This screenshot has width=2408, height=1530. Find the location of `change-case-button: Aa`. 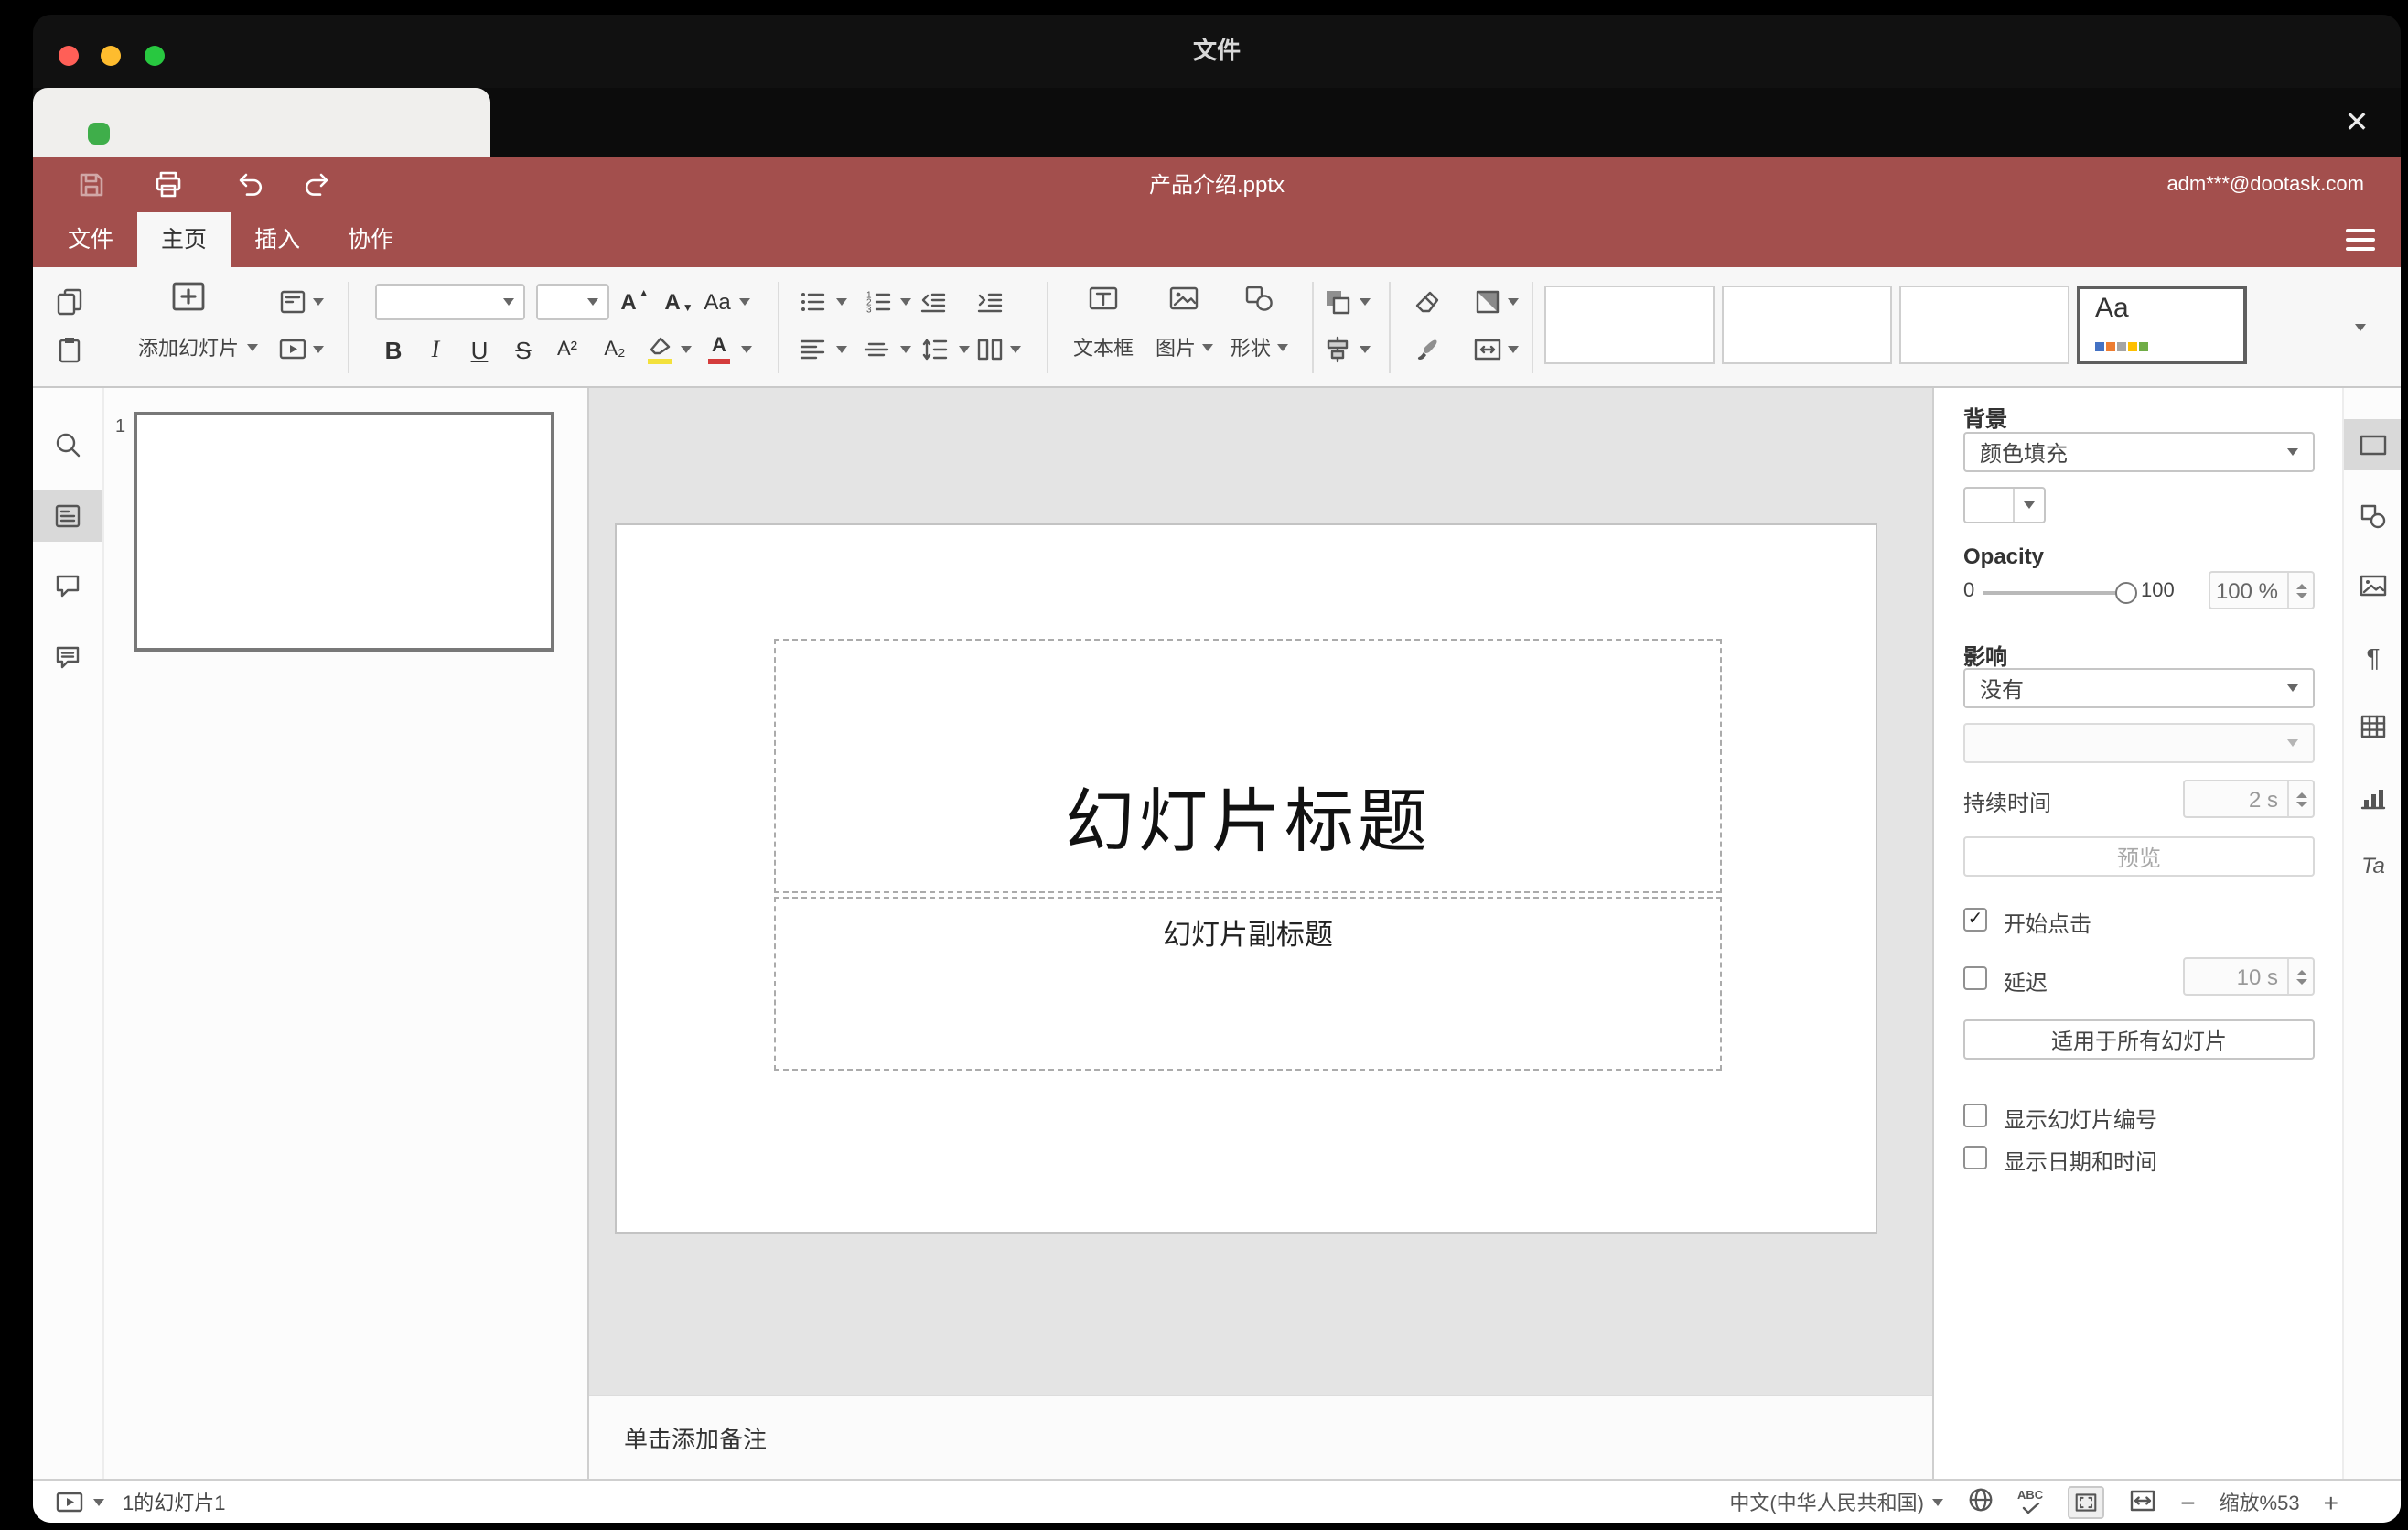

change-case-button: Aa is located at coordinates (717, 302).